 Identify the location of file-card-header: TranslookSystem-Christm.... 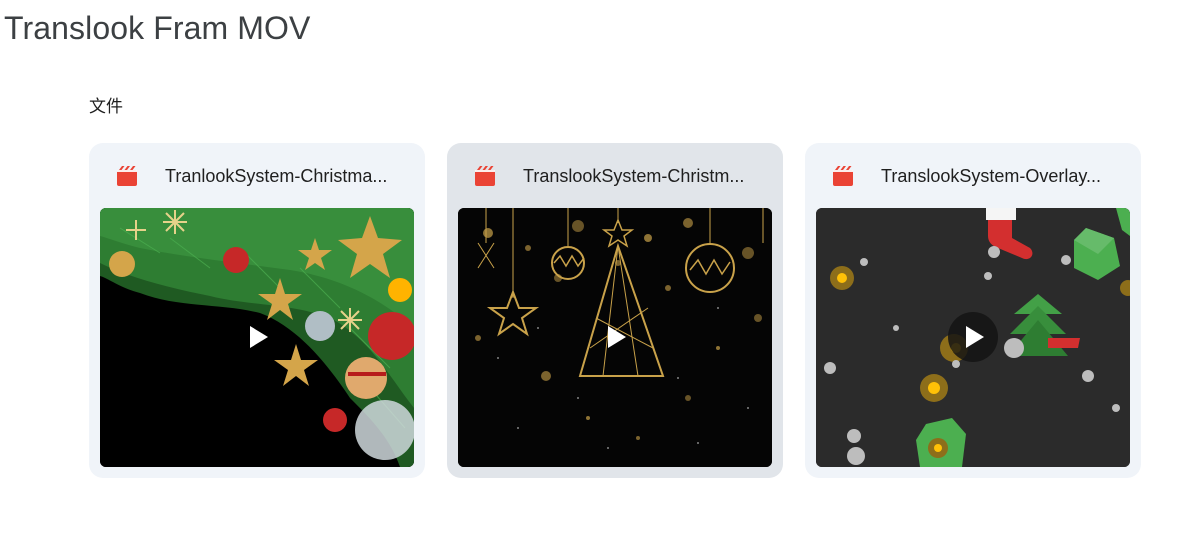
(615, 175).